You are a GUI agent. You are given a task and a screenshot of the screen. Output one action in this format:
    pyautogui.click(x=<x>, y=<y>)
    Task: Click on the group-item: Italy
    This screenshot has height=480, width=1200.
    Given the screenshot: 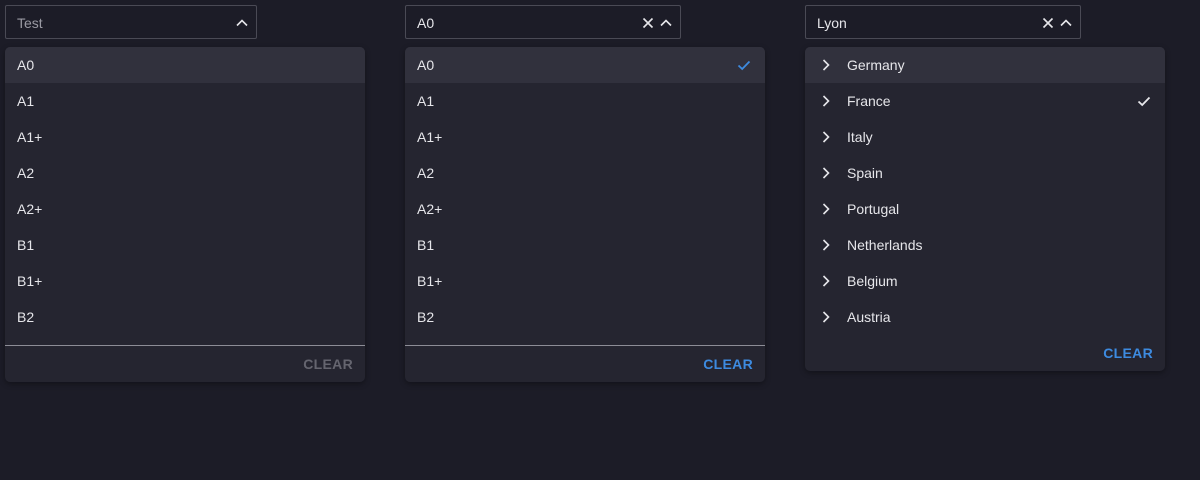 What is the action you would take?
    pyautogui.click(x=985, y=137)
    